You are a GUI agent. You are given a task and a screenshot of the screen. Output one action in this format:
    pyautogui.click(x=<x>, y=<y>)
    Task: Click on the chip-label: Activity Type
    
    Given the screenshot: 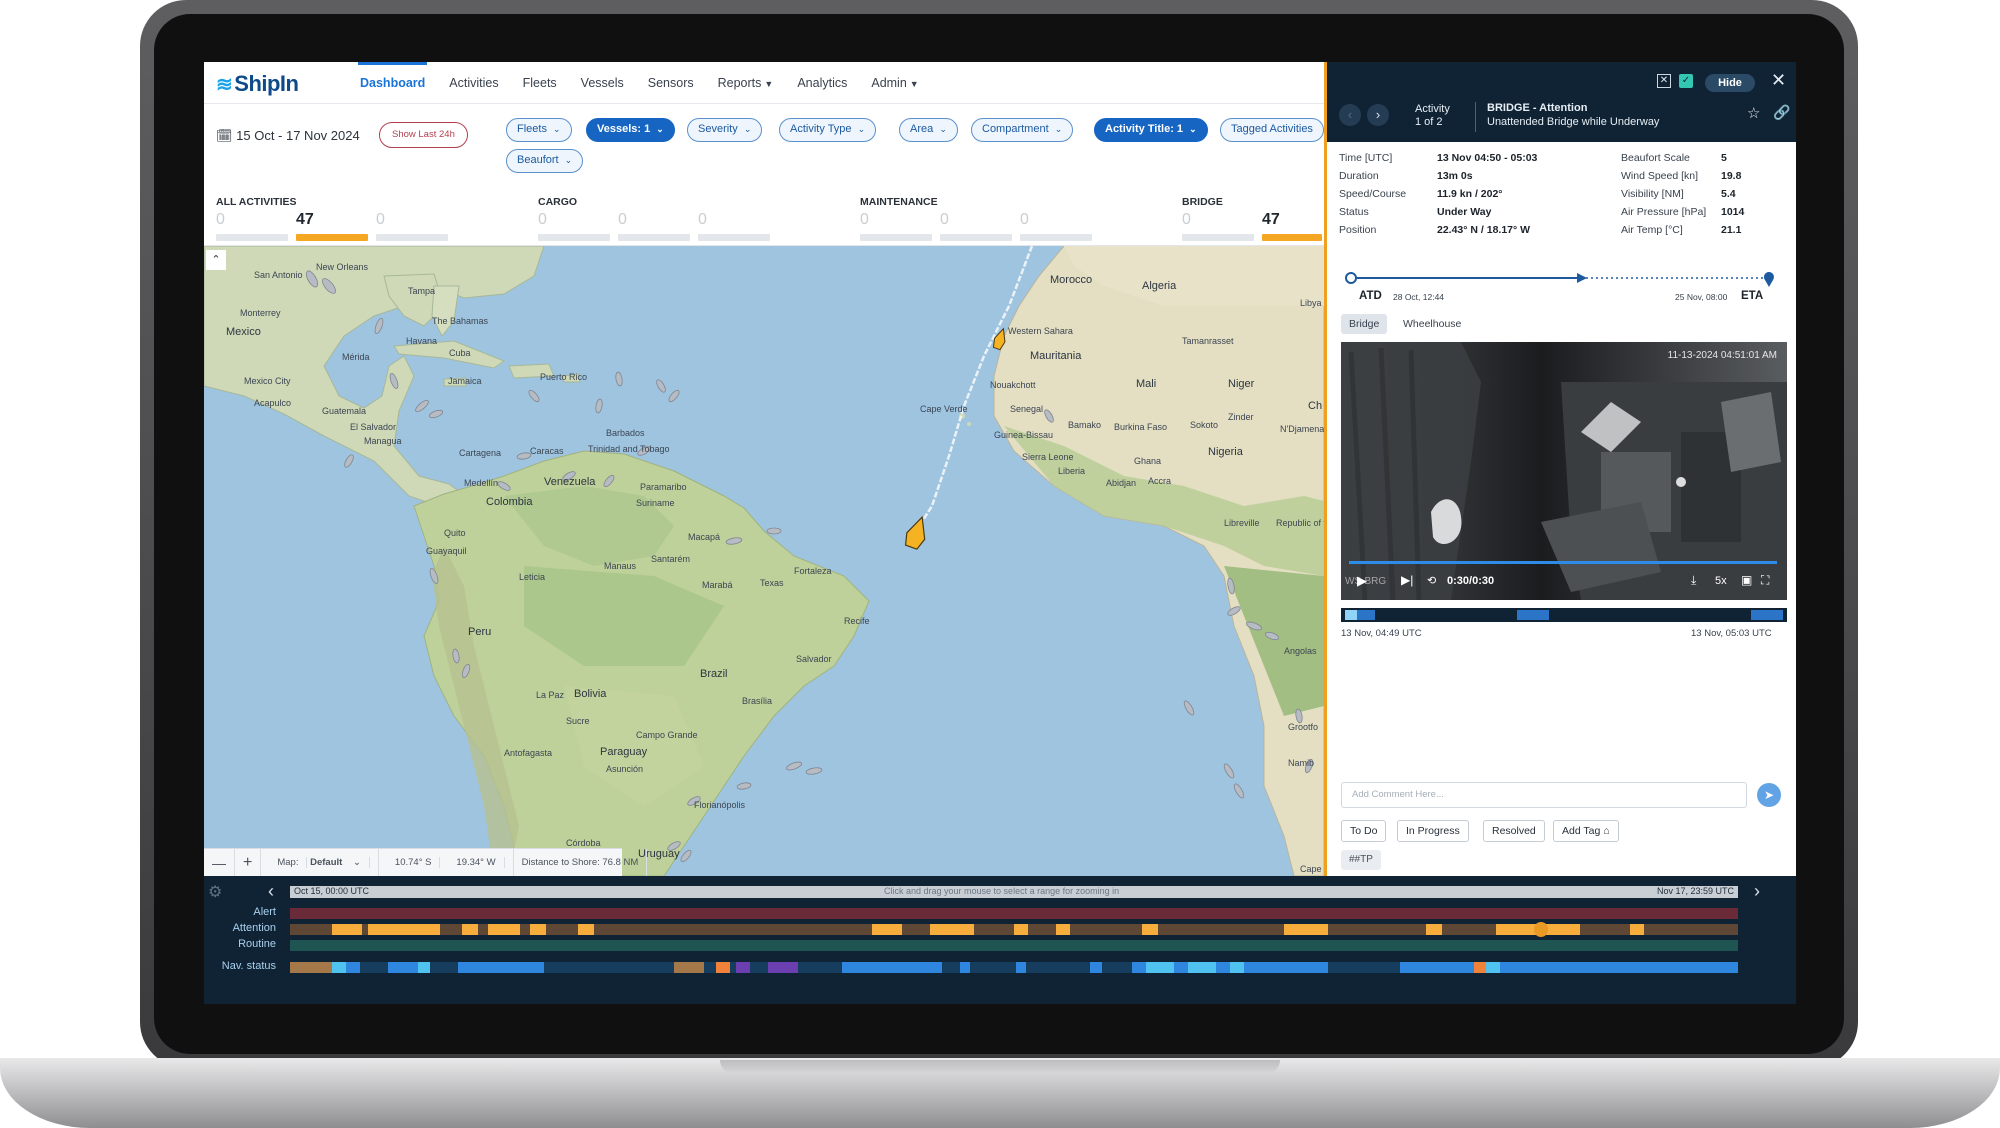 What is the action you would take?
    pyautogui.click(x=821, y=129)
    